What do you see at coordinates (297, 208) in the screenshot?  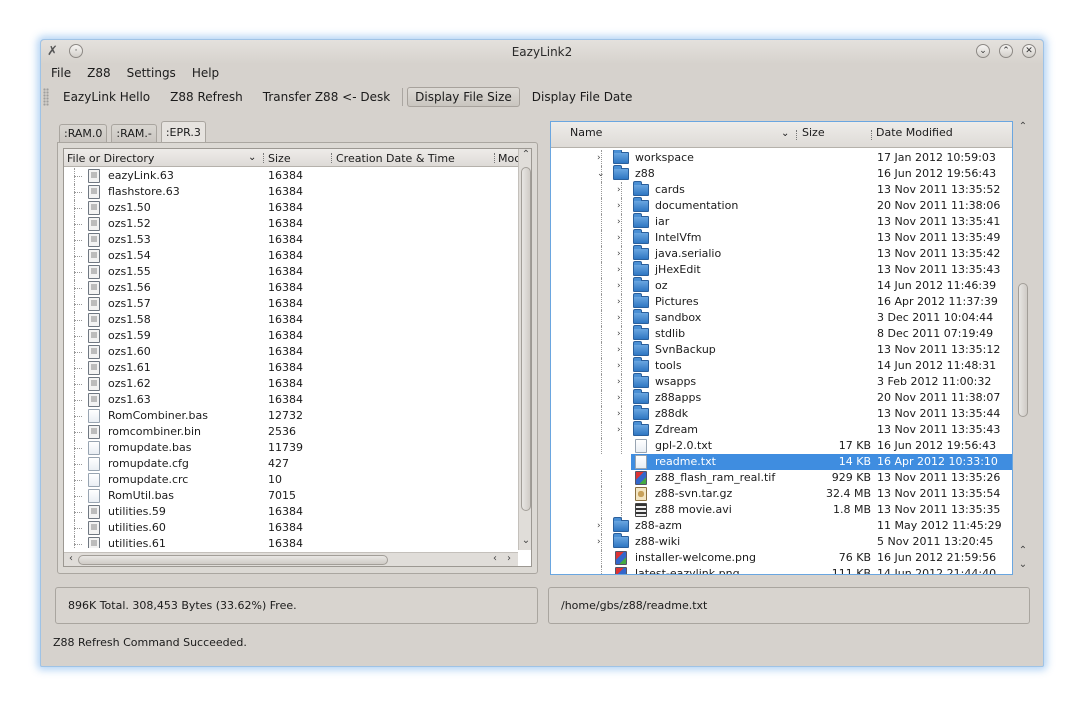 I see `table-row: ozs1.50 16384` at bounding box center [297, 208].